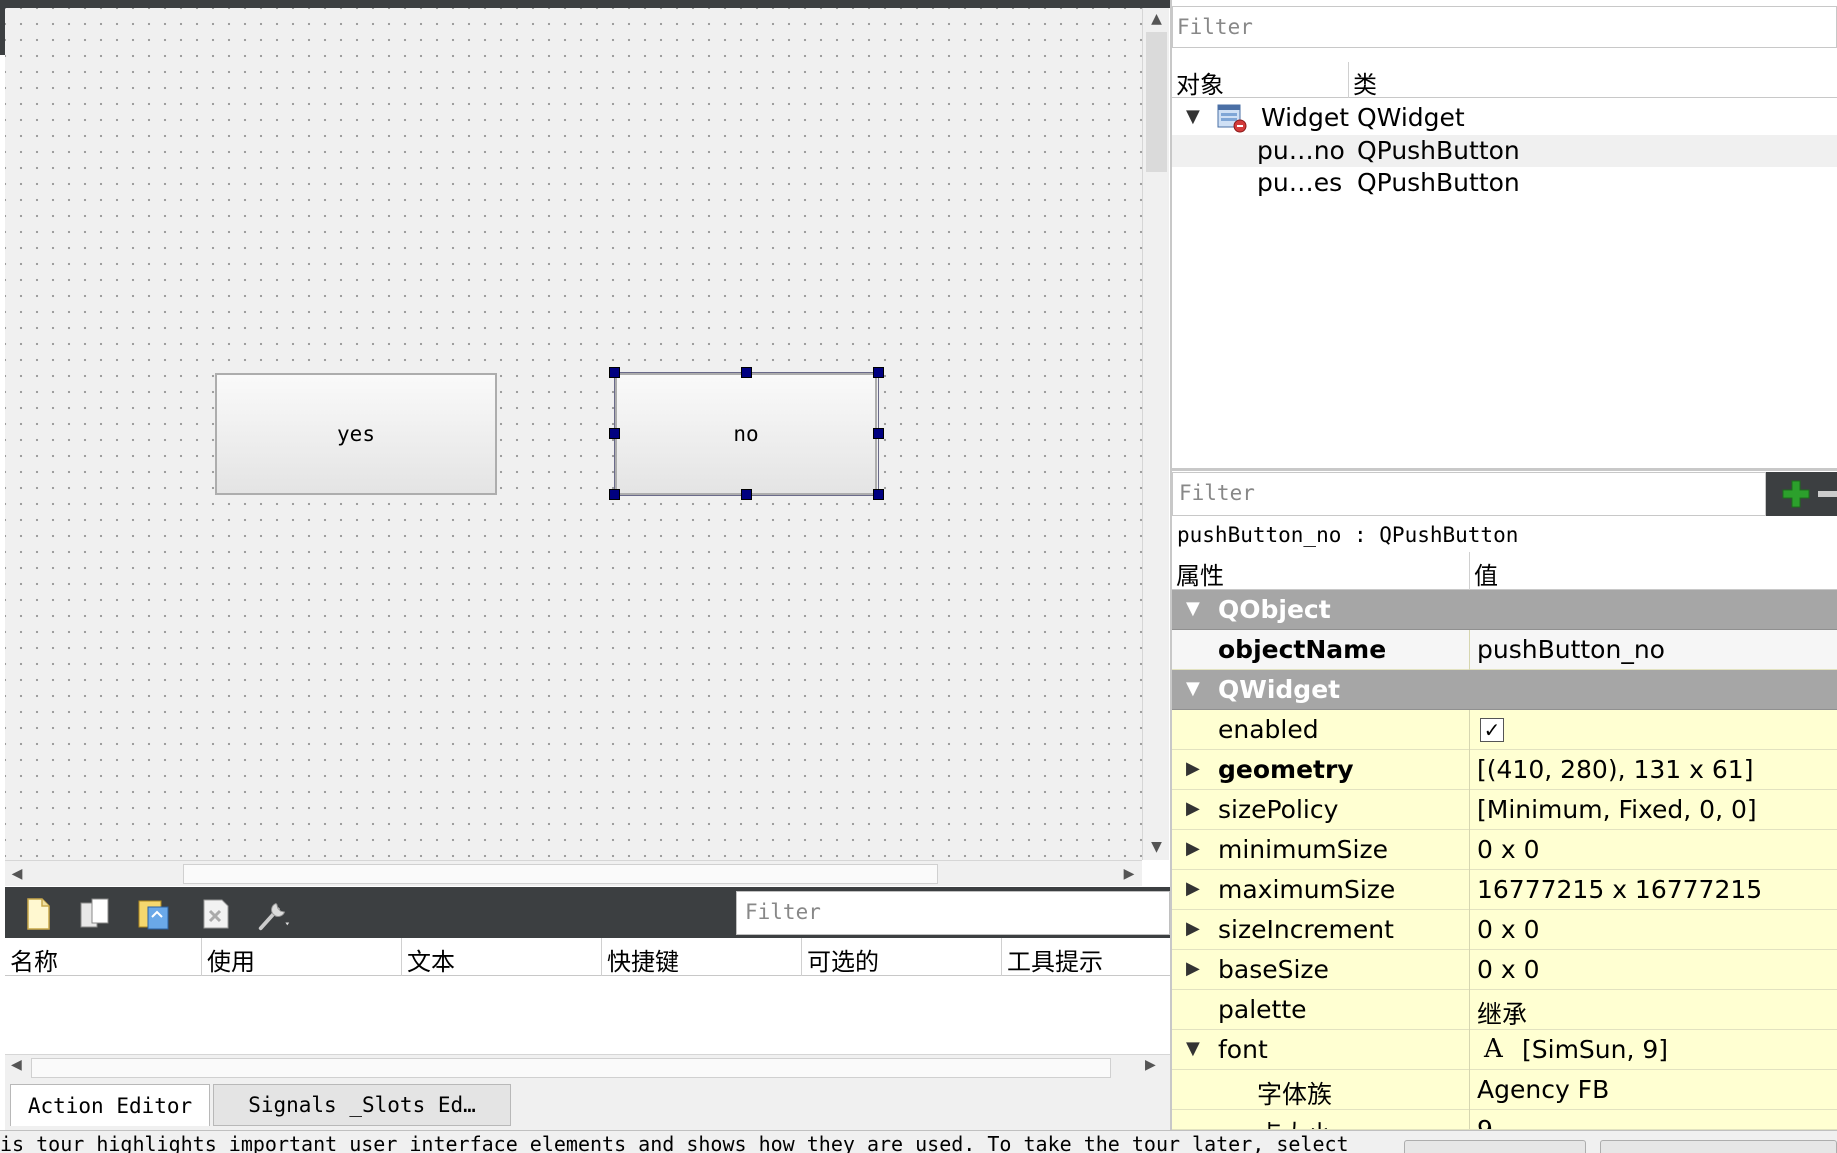 This screenshot has width=1837, height=1153. What do you see at coordinates (1086, 957) in the screenshot?
I see `column-tooltip: 工具提示` at bounding box center [1086, 957].